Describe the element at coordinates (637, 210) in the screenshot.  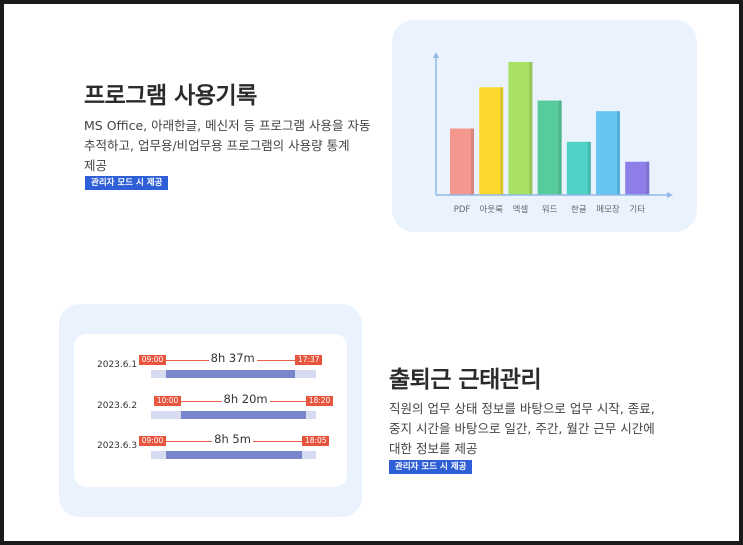
I see `chart-x-tick-label: 기타` at that location.